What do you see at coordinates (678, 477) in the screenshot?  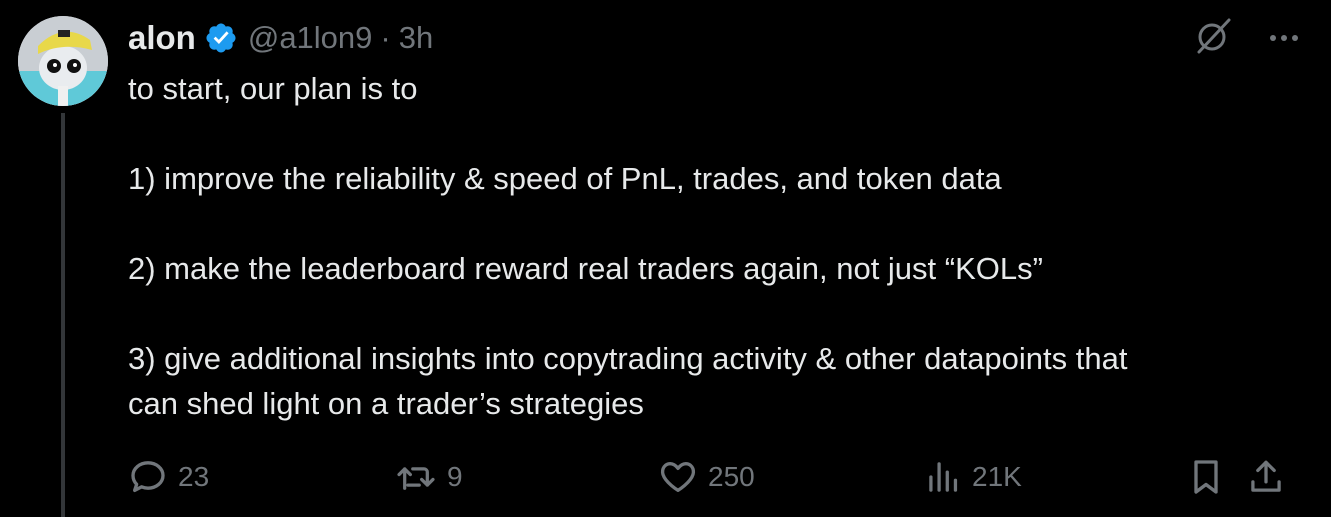 I see `heart-icon` at bounding box center [678, 477].